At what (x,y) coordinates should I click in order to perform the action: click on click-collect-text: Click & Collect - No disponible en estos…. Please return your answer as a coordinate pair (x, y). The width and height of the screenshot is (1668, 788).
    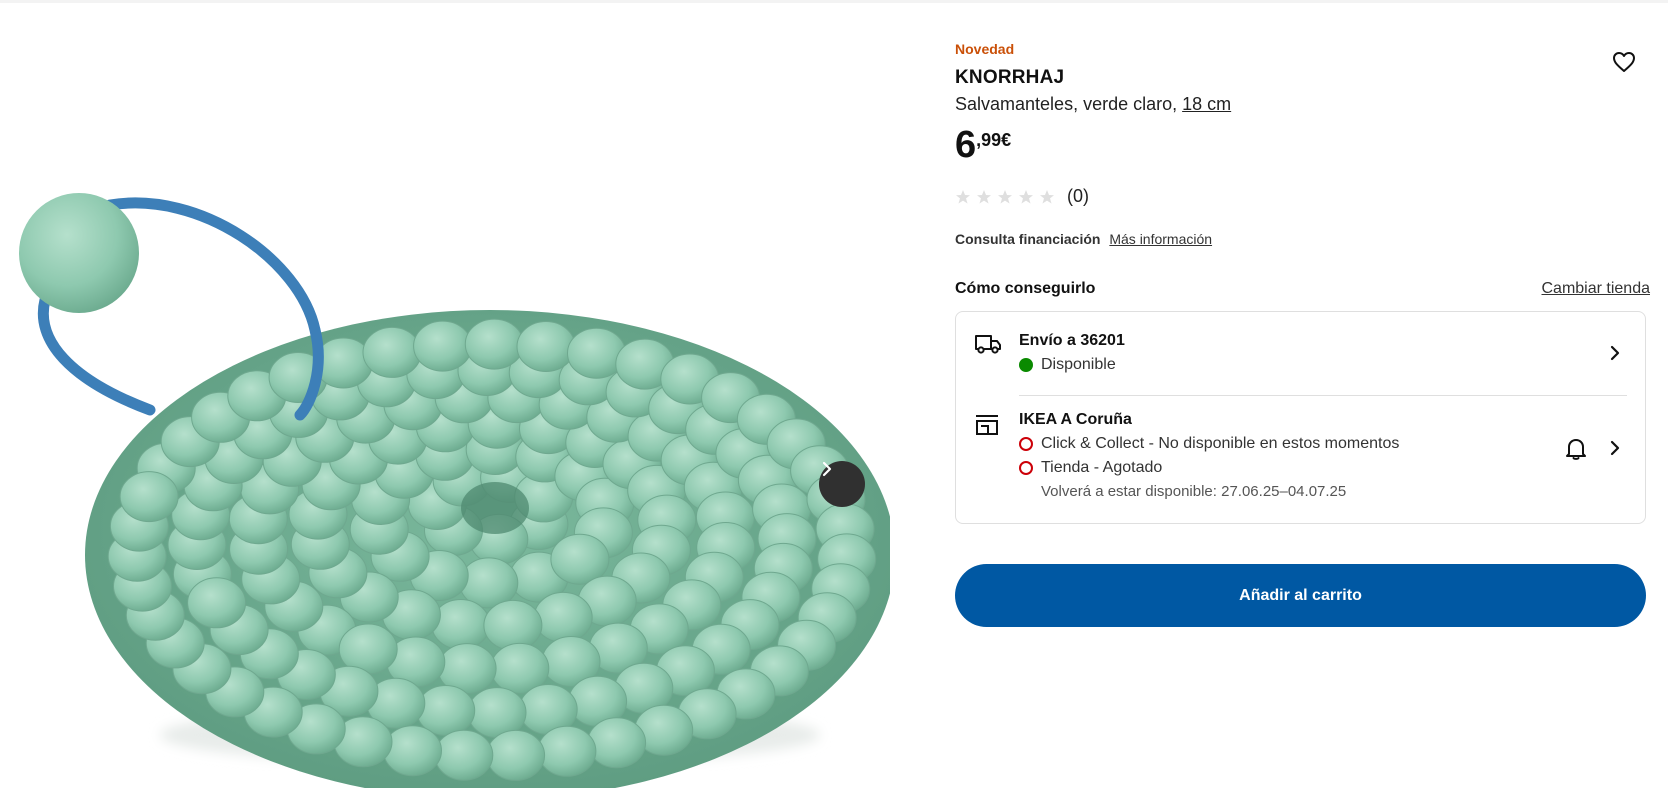
    Looking at the image, I should click on (1220, 443).